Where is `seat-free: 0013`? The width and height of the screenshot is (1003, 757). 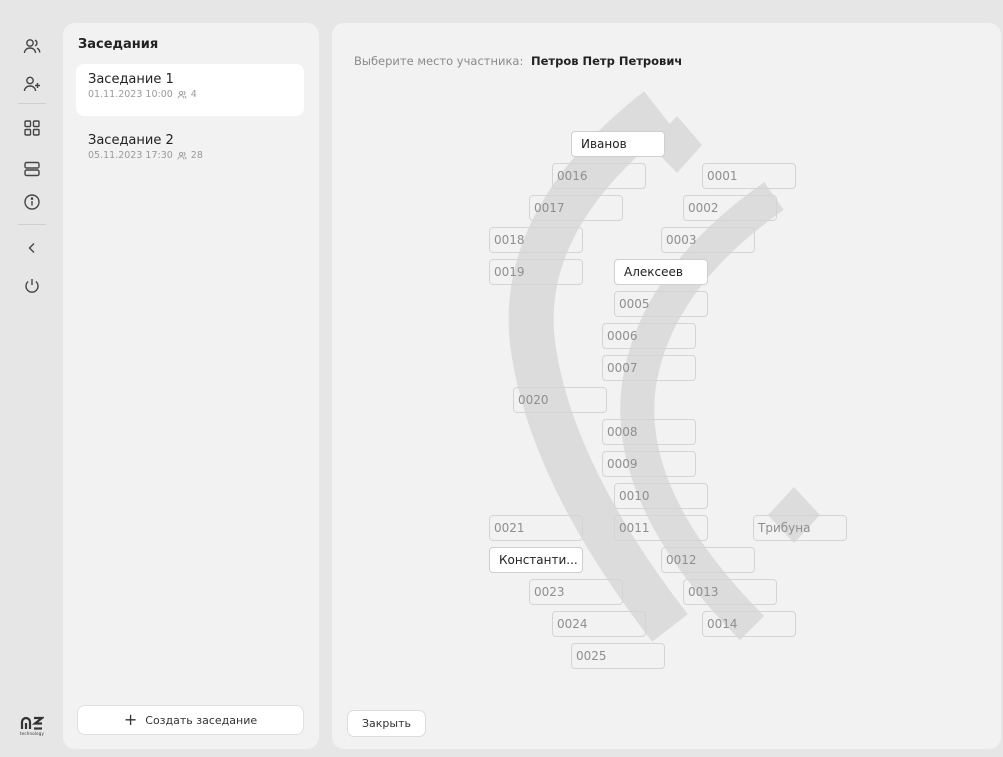
seat-free: 0013 is located at coordinates (730, 592).